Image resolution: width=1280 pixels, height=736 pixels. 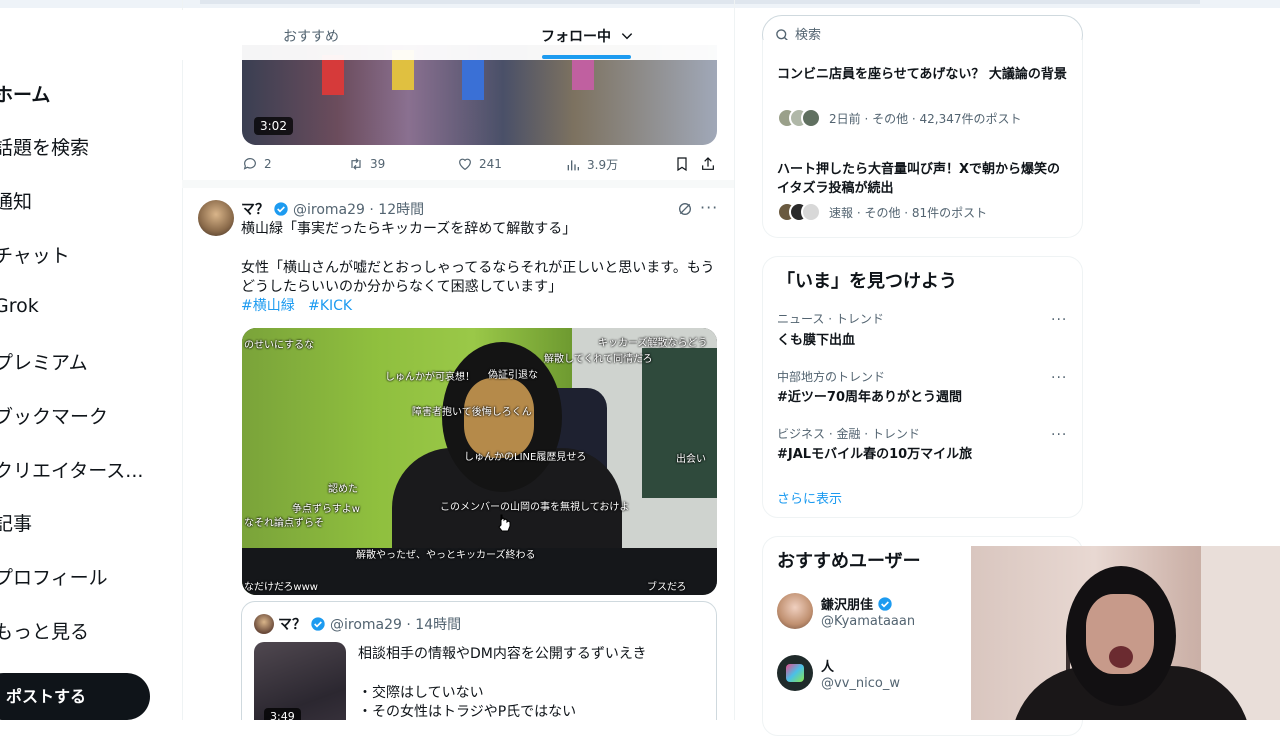 I want to click on trend-name: くも膜下出血, so click(x=816, y=338).